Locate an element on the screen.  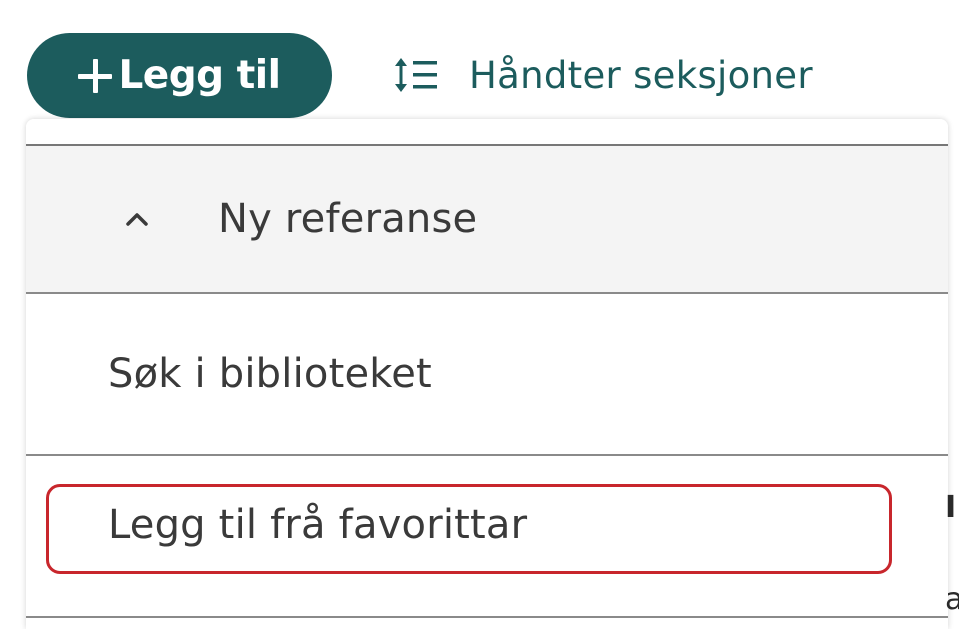
add-button-label: Legg til is located at coordinates (199, 75).